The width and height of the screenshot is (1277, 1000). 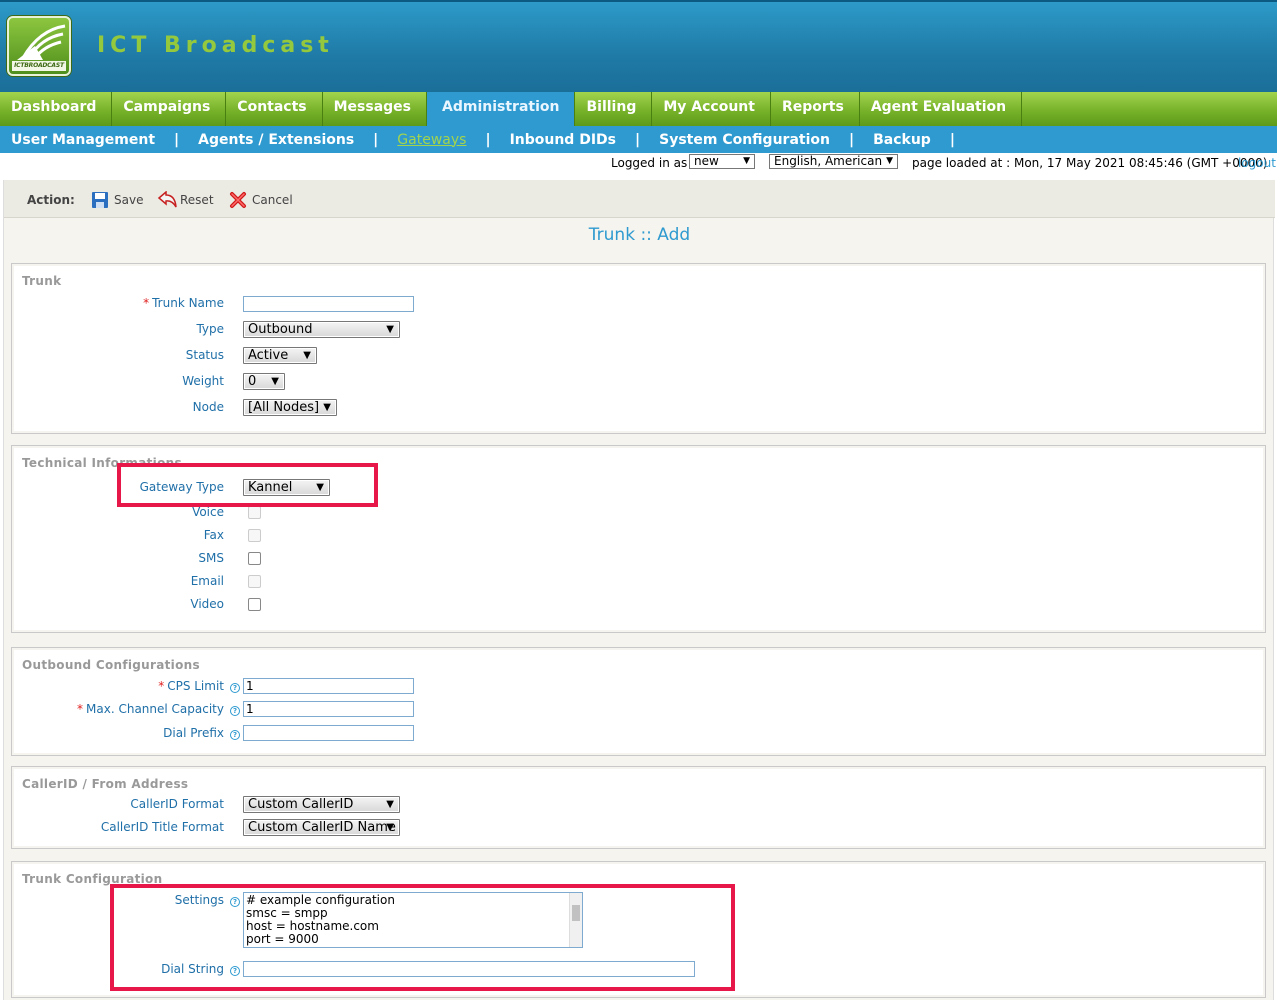 I want to click on cps-row: * CPS Limit, so click(x=118, y=687).